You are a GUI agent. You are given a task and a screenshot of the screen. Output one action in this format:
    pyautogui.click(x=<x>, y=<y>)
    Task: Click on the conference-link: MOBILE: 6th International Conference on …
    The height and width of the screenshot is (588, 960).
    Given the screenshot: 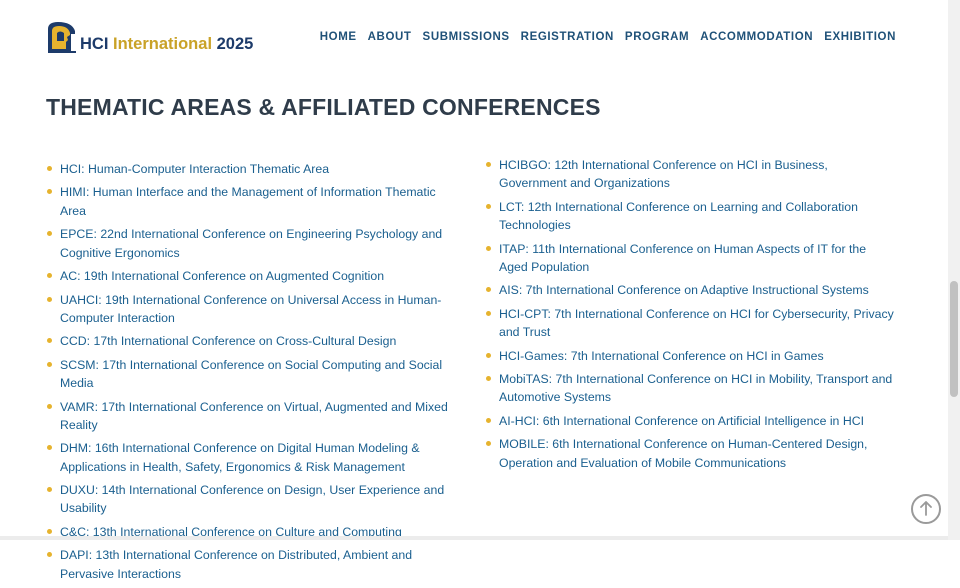 What is the action you would take?
    pyautogui.click(x=683, y=453)
    